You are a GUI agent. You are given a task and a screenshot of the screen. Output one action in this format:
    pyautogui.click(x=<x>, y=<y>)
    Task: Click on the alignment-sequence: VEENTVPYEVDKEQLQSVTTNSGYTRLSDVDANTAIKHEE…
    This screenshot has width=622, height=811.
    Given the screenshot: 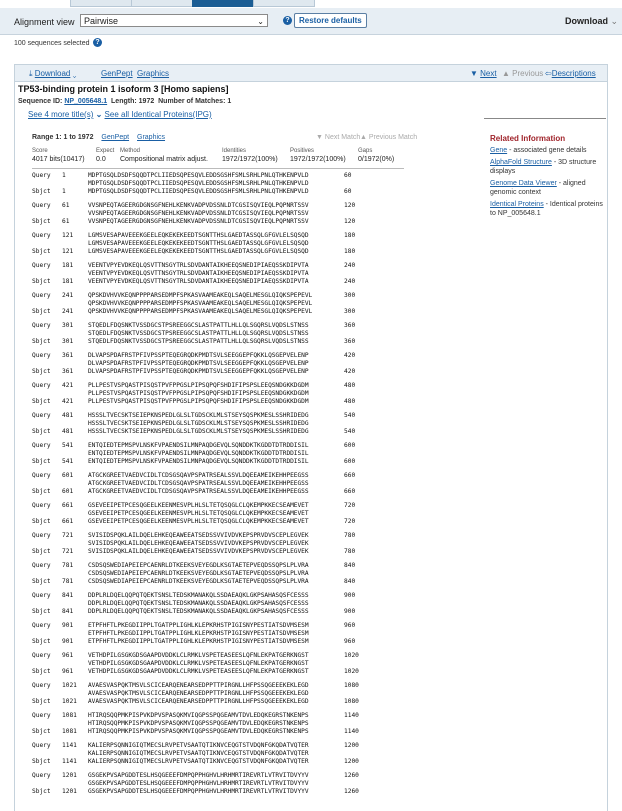 What is the action you would take?
    pyautogui.click(x=198, y=273)
    